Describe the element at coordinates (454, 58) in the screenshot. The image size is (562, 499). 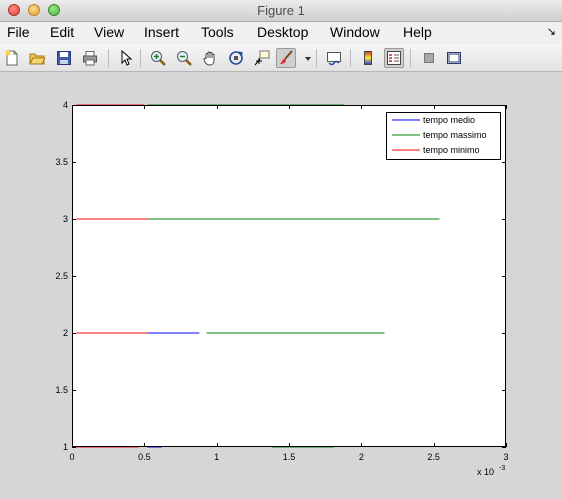
I see `show-plot-tools-icon` at that location.